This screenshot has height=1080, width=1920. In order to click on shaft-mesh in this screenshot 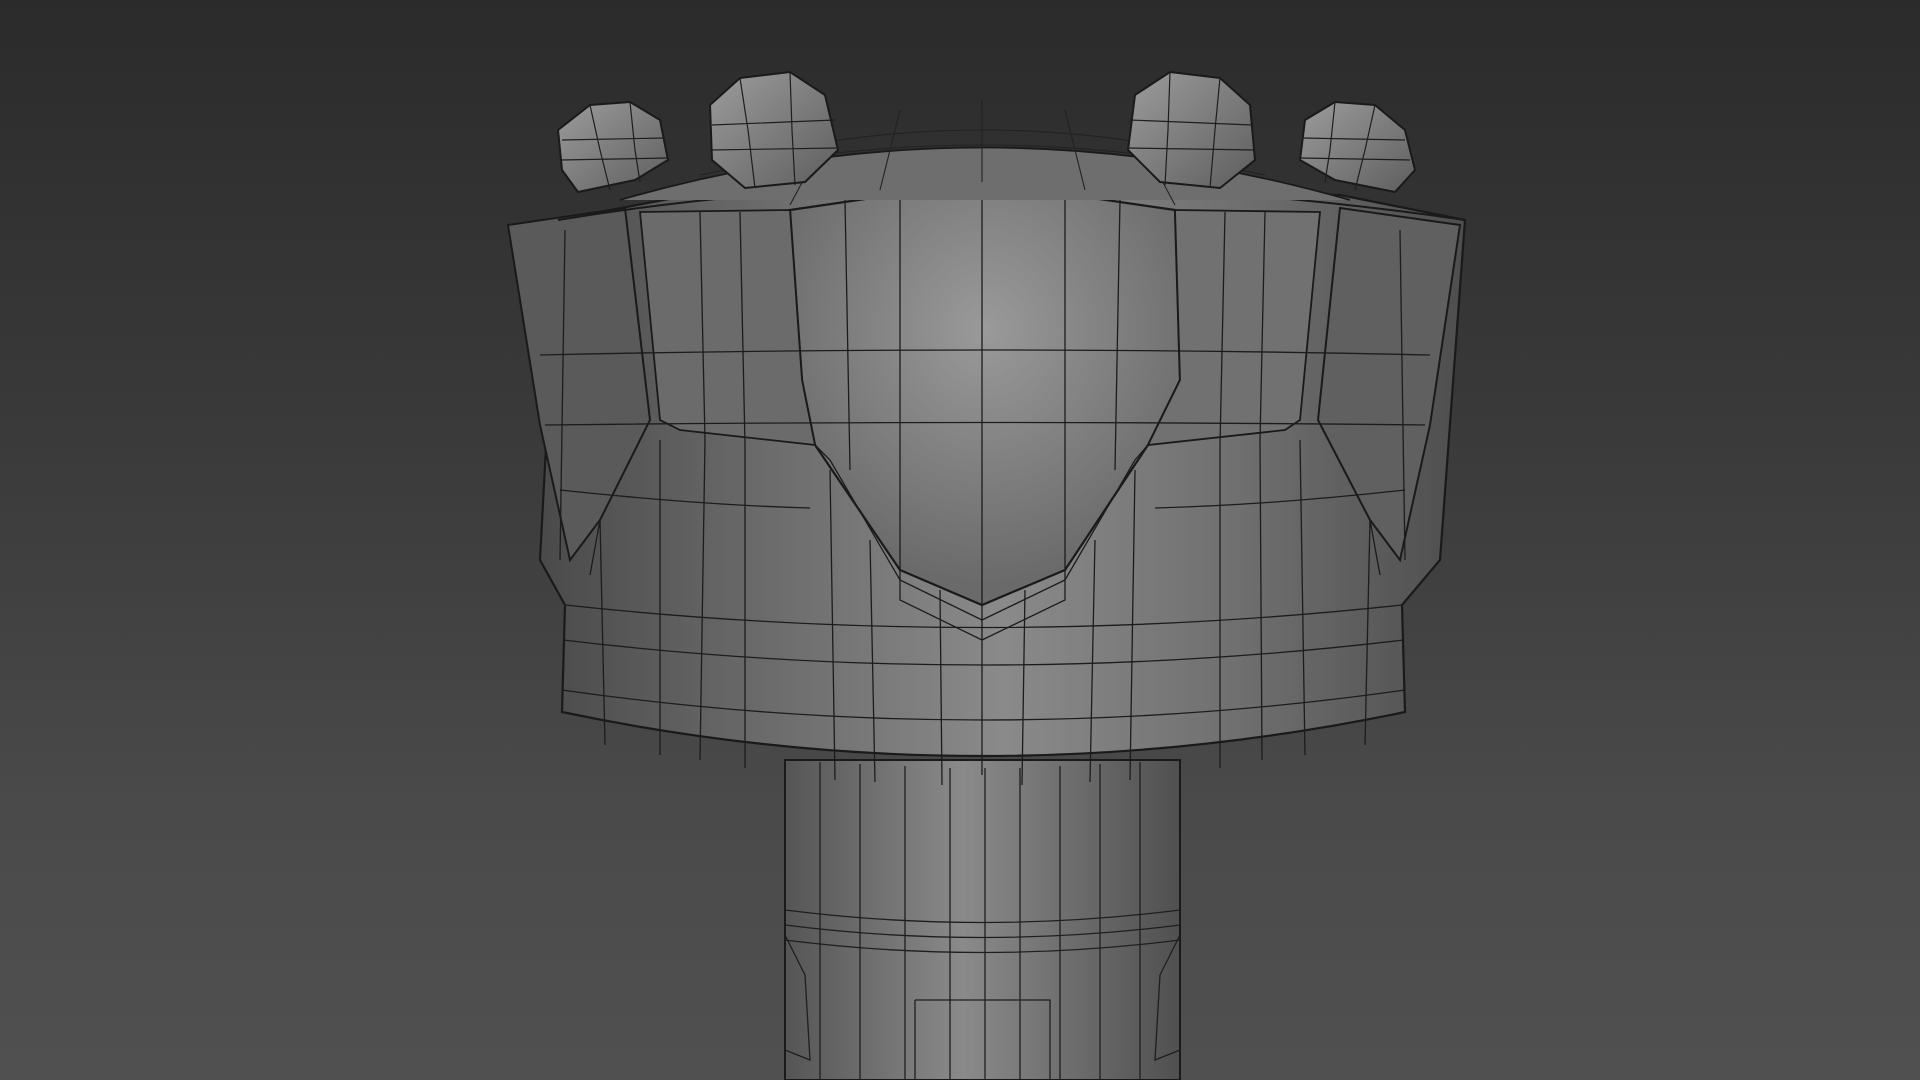, I will do `click(982, 919)`.